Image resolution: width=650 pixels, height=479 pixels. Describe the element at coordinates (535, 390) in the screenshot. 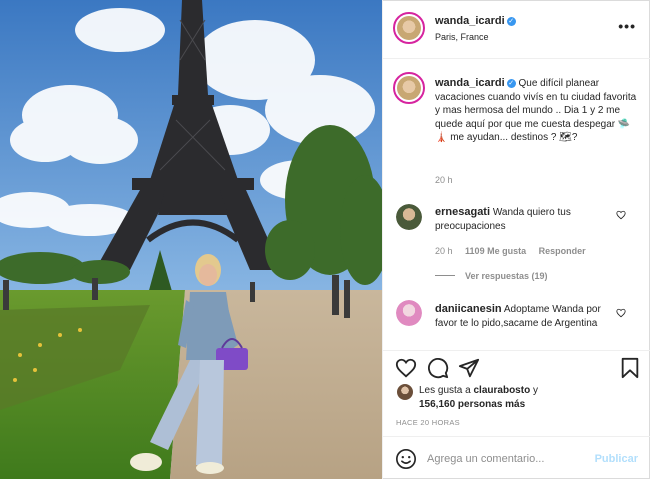

I see `likes-connector: y` at that location.